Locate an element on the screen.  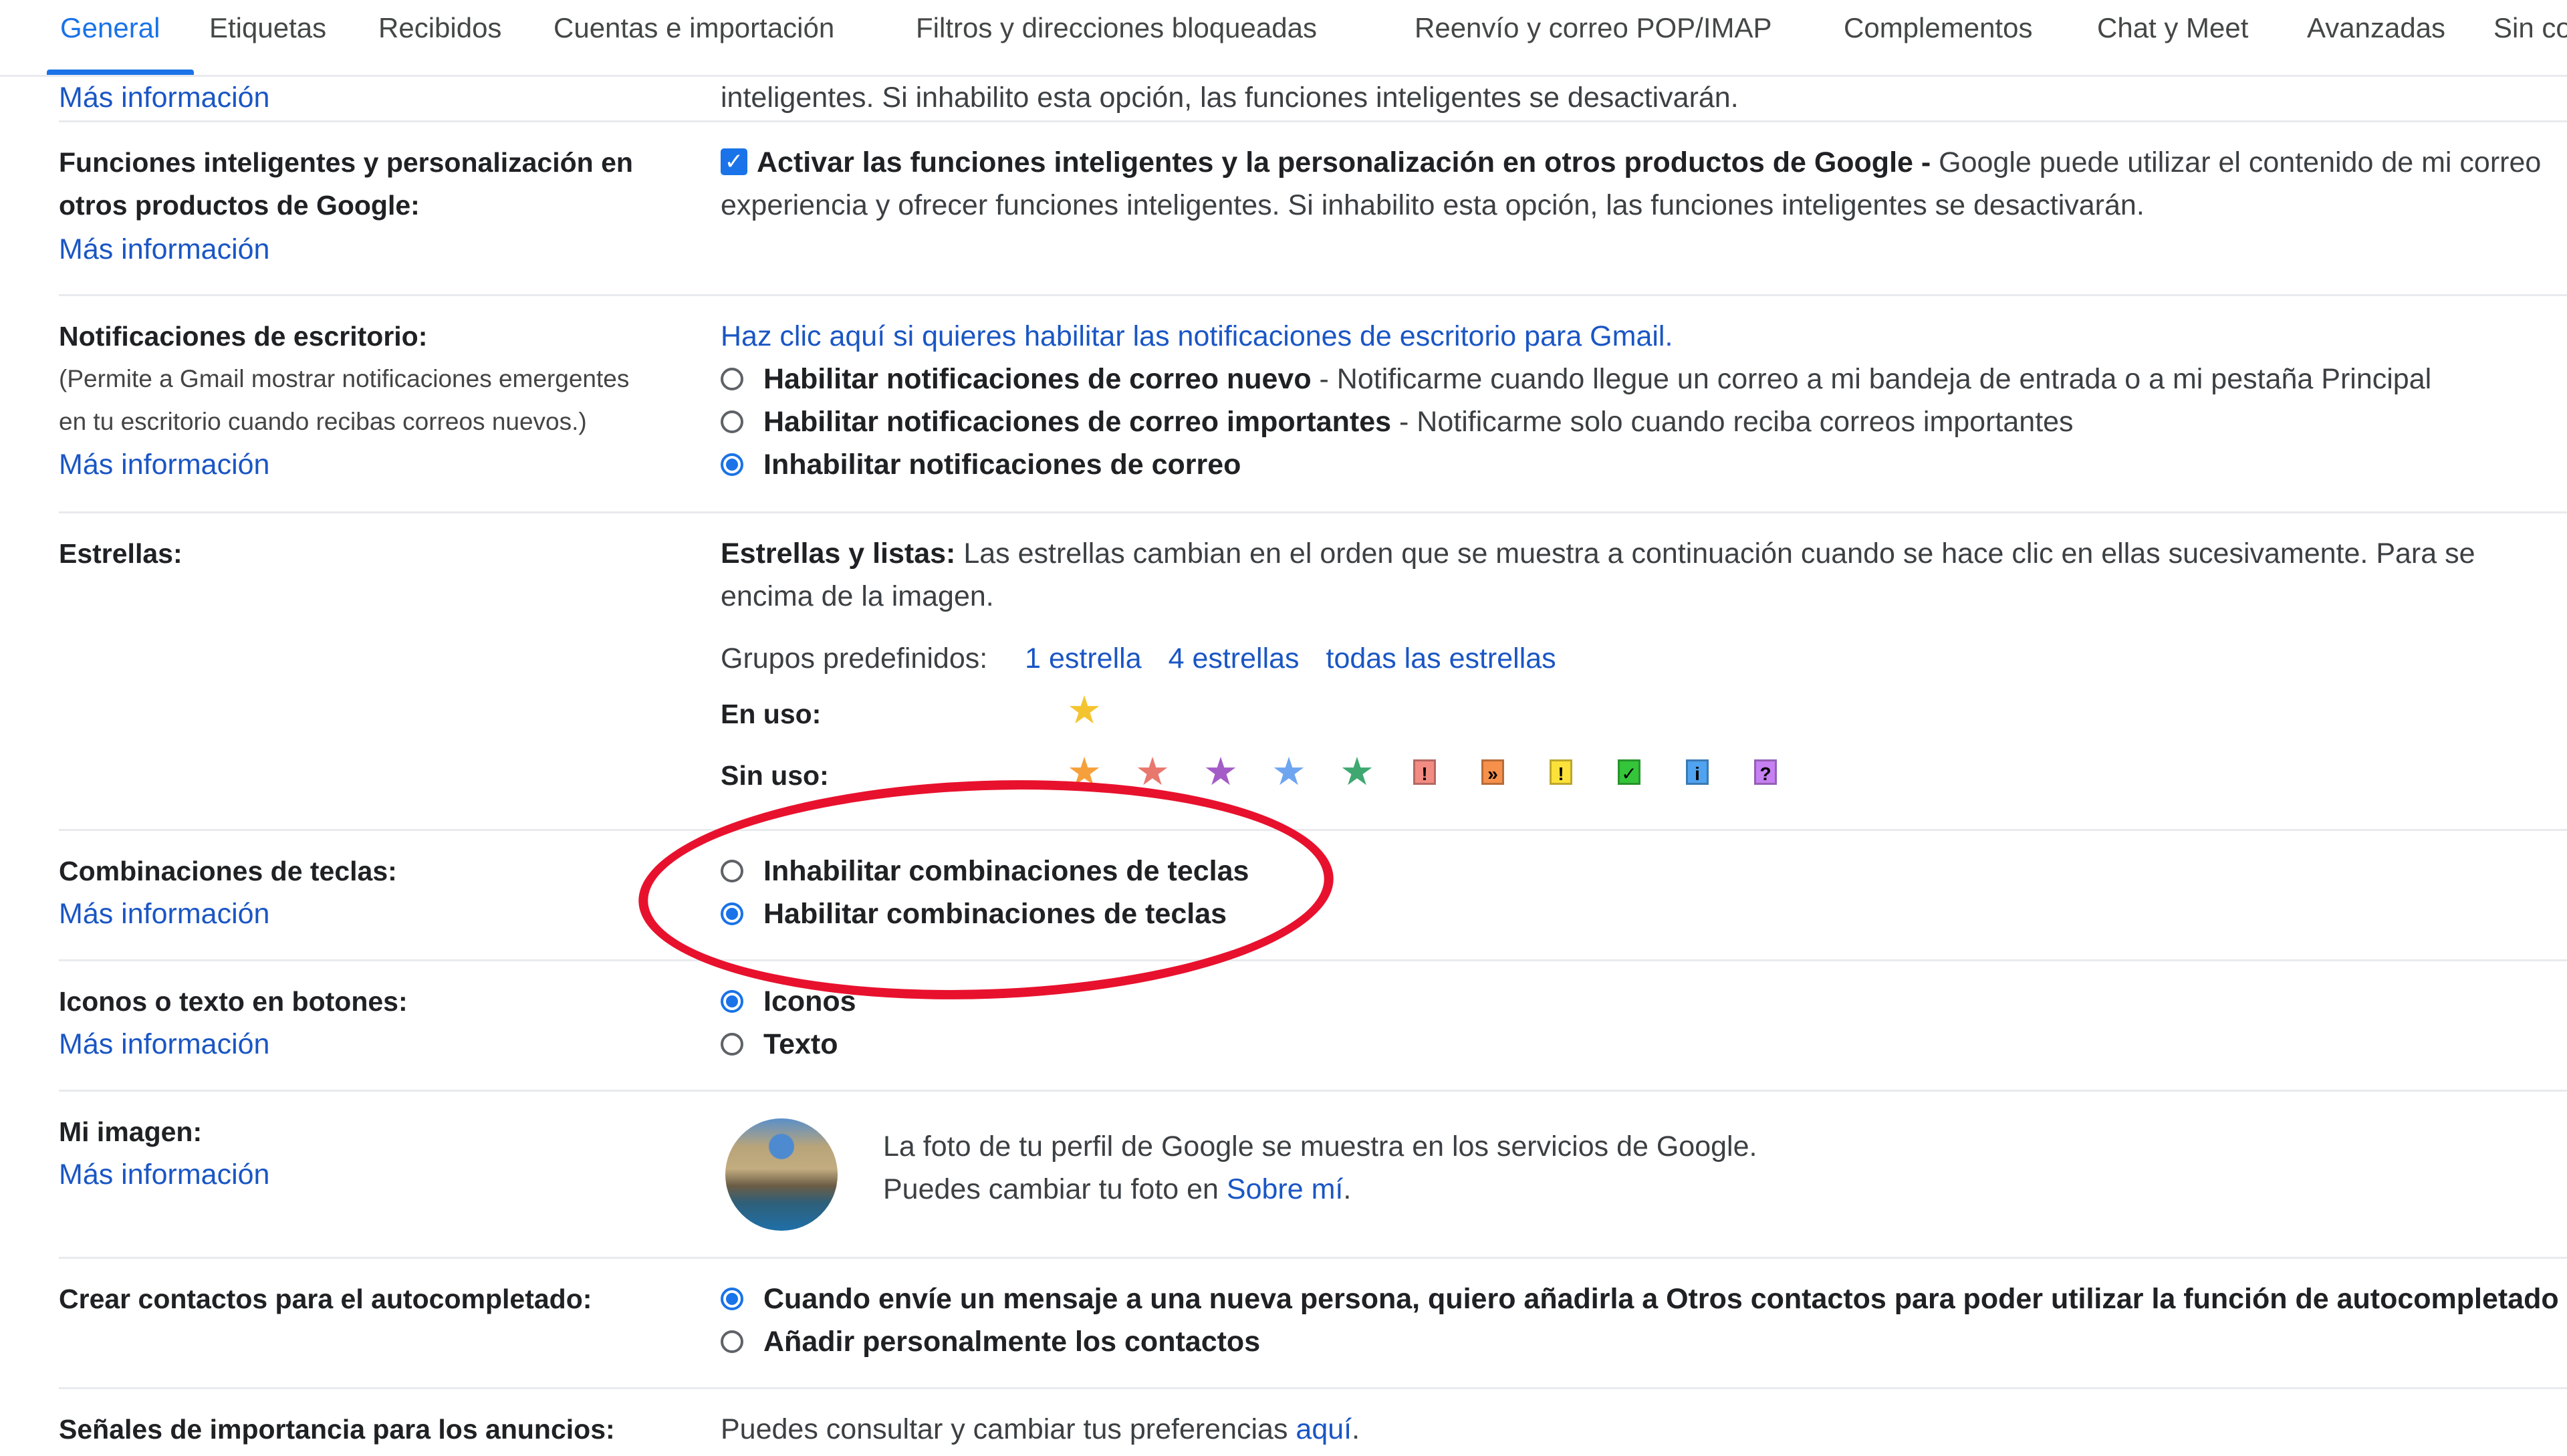
shortcuts-off-option: Inhabilitar combinaciones de teclas is located at coordinates (985, 871).